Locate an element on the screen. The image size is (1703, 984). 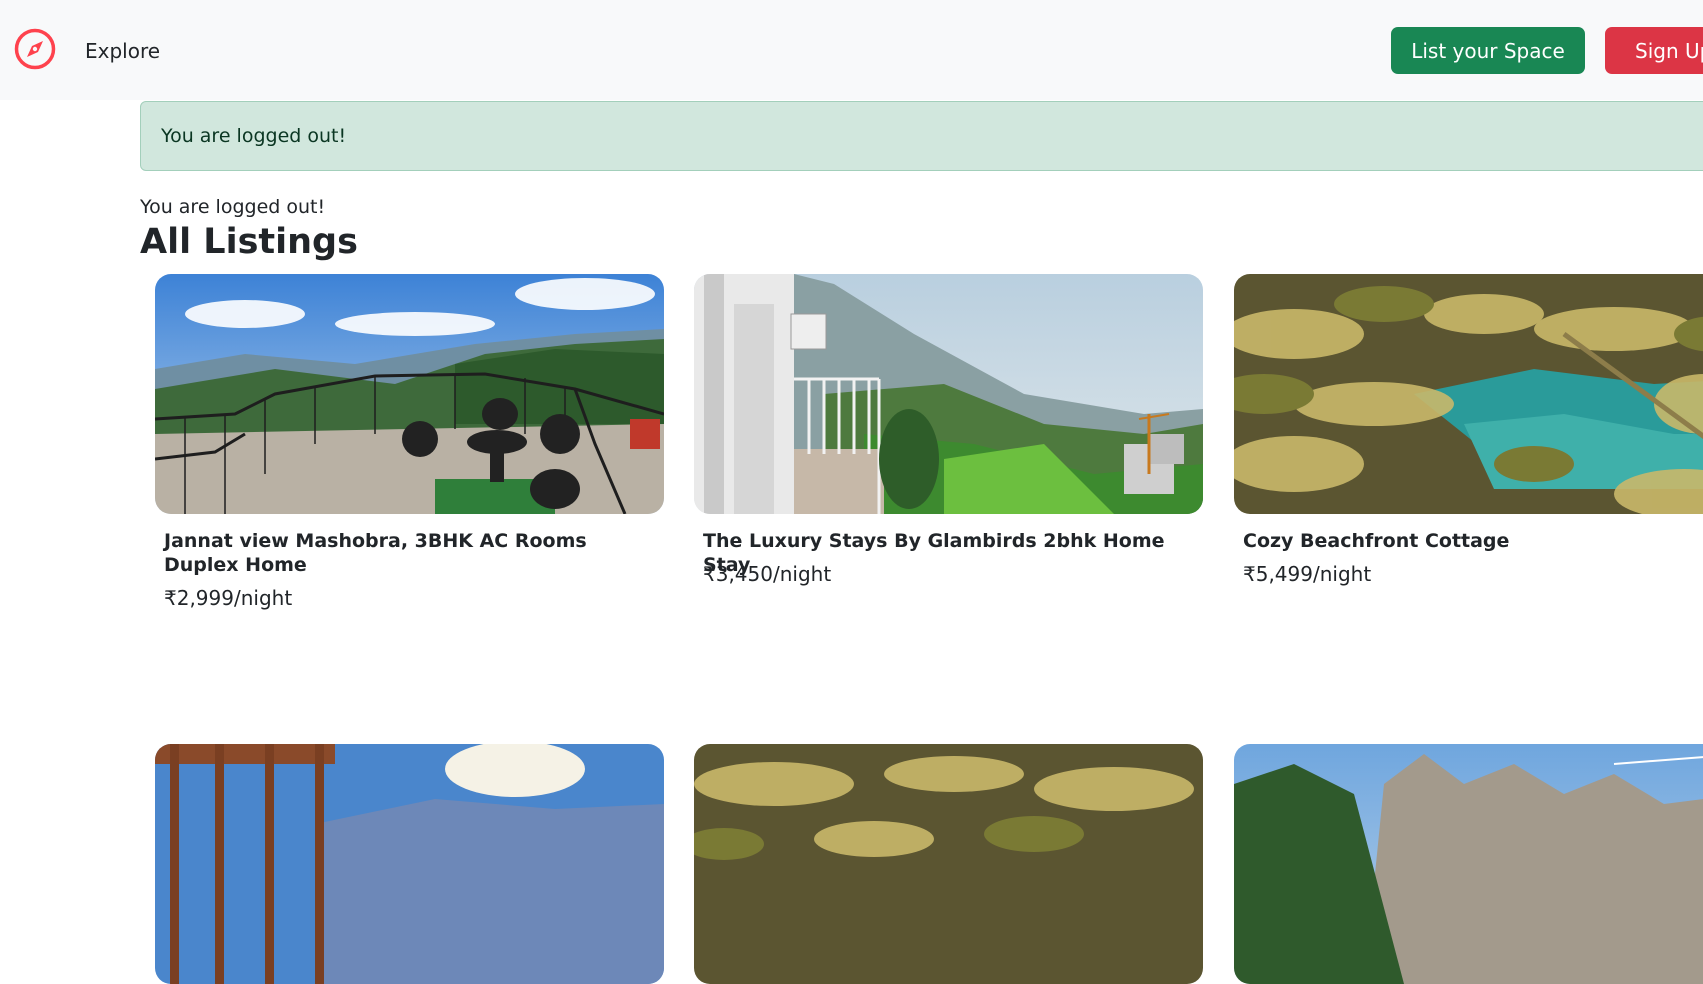
listing-price: ₹2,999/night is located at coordinates (228, 598).